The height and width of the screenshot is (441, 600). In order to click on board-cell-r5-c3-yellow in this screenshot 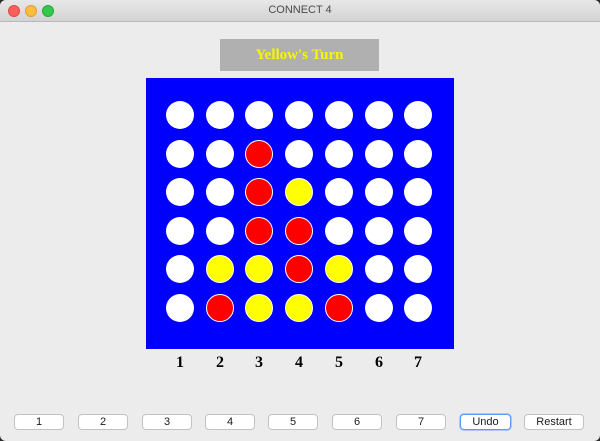, I will do `click(259, 269)`.